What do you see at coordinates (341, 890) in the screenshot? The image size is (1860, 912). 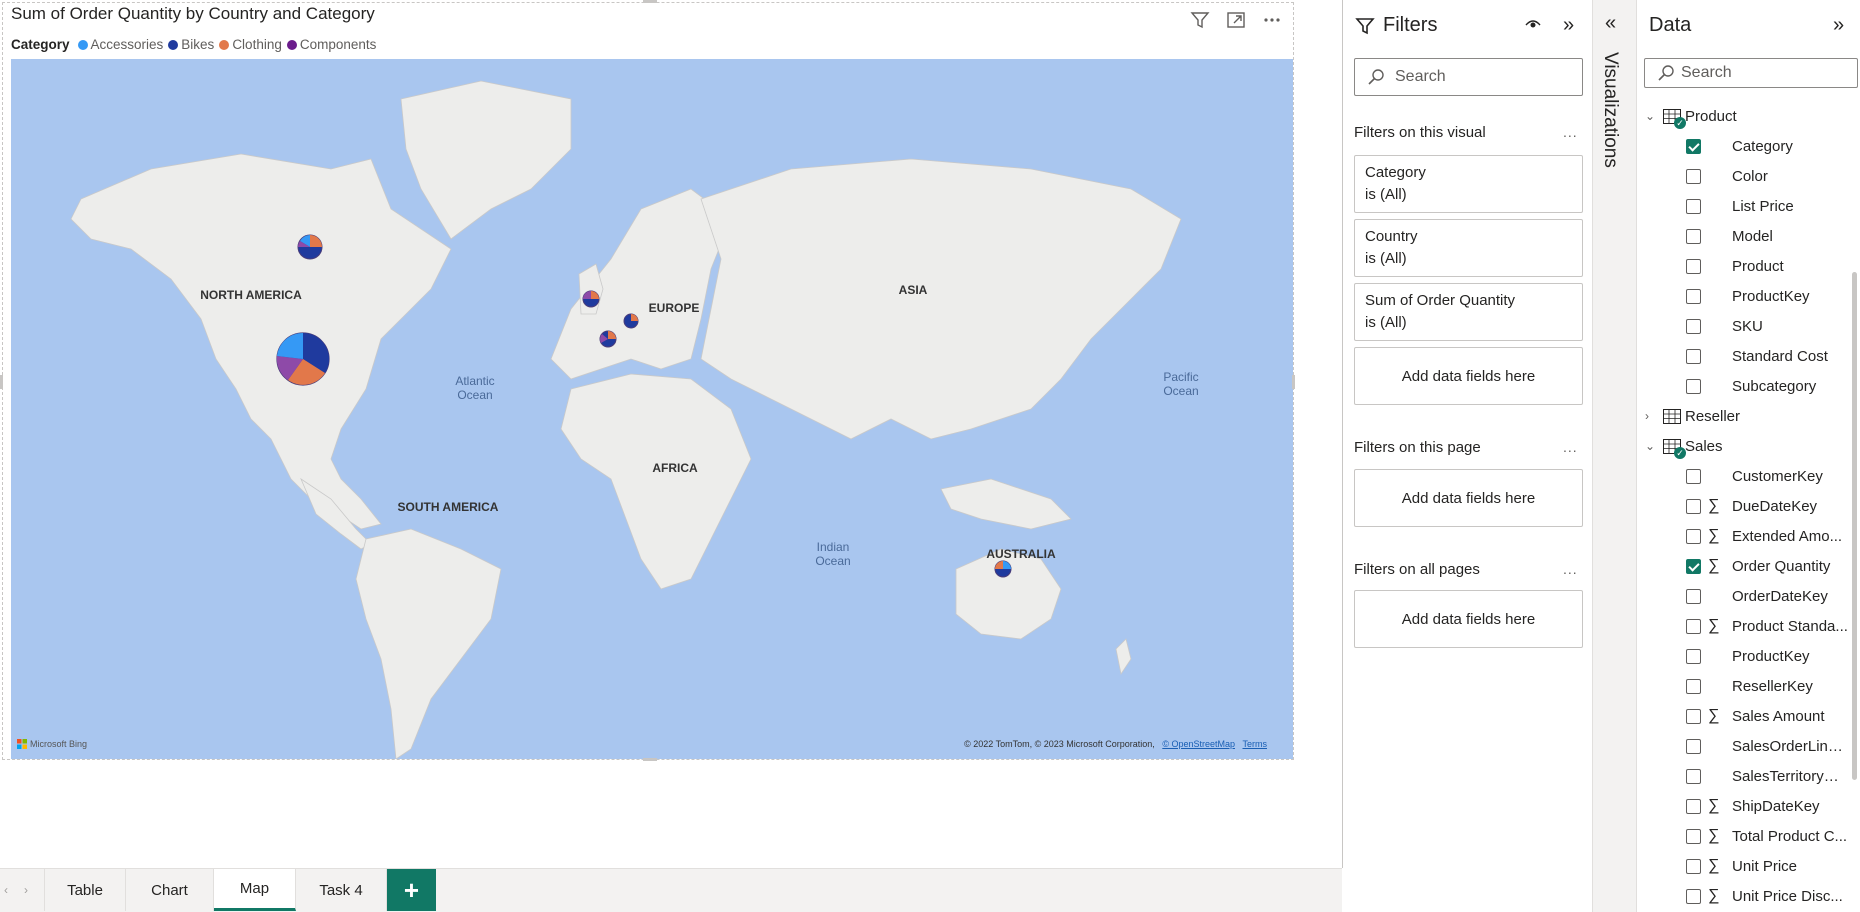 I see `tab-task-4: Task 4` at bounding box center [341, 890].